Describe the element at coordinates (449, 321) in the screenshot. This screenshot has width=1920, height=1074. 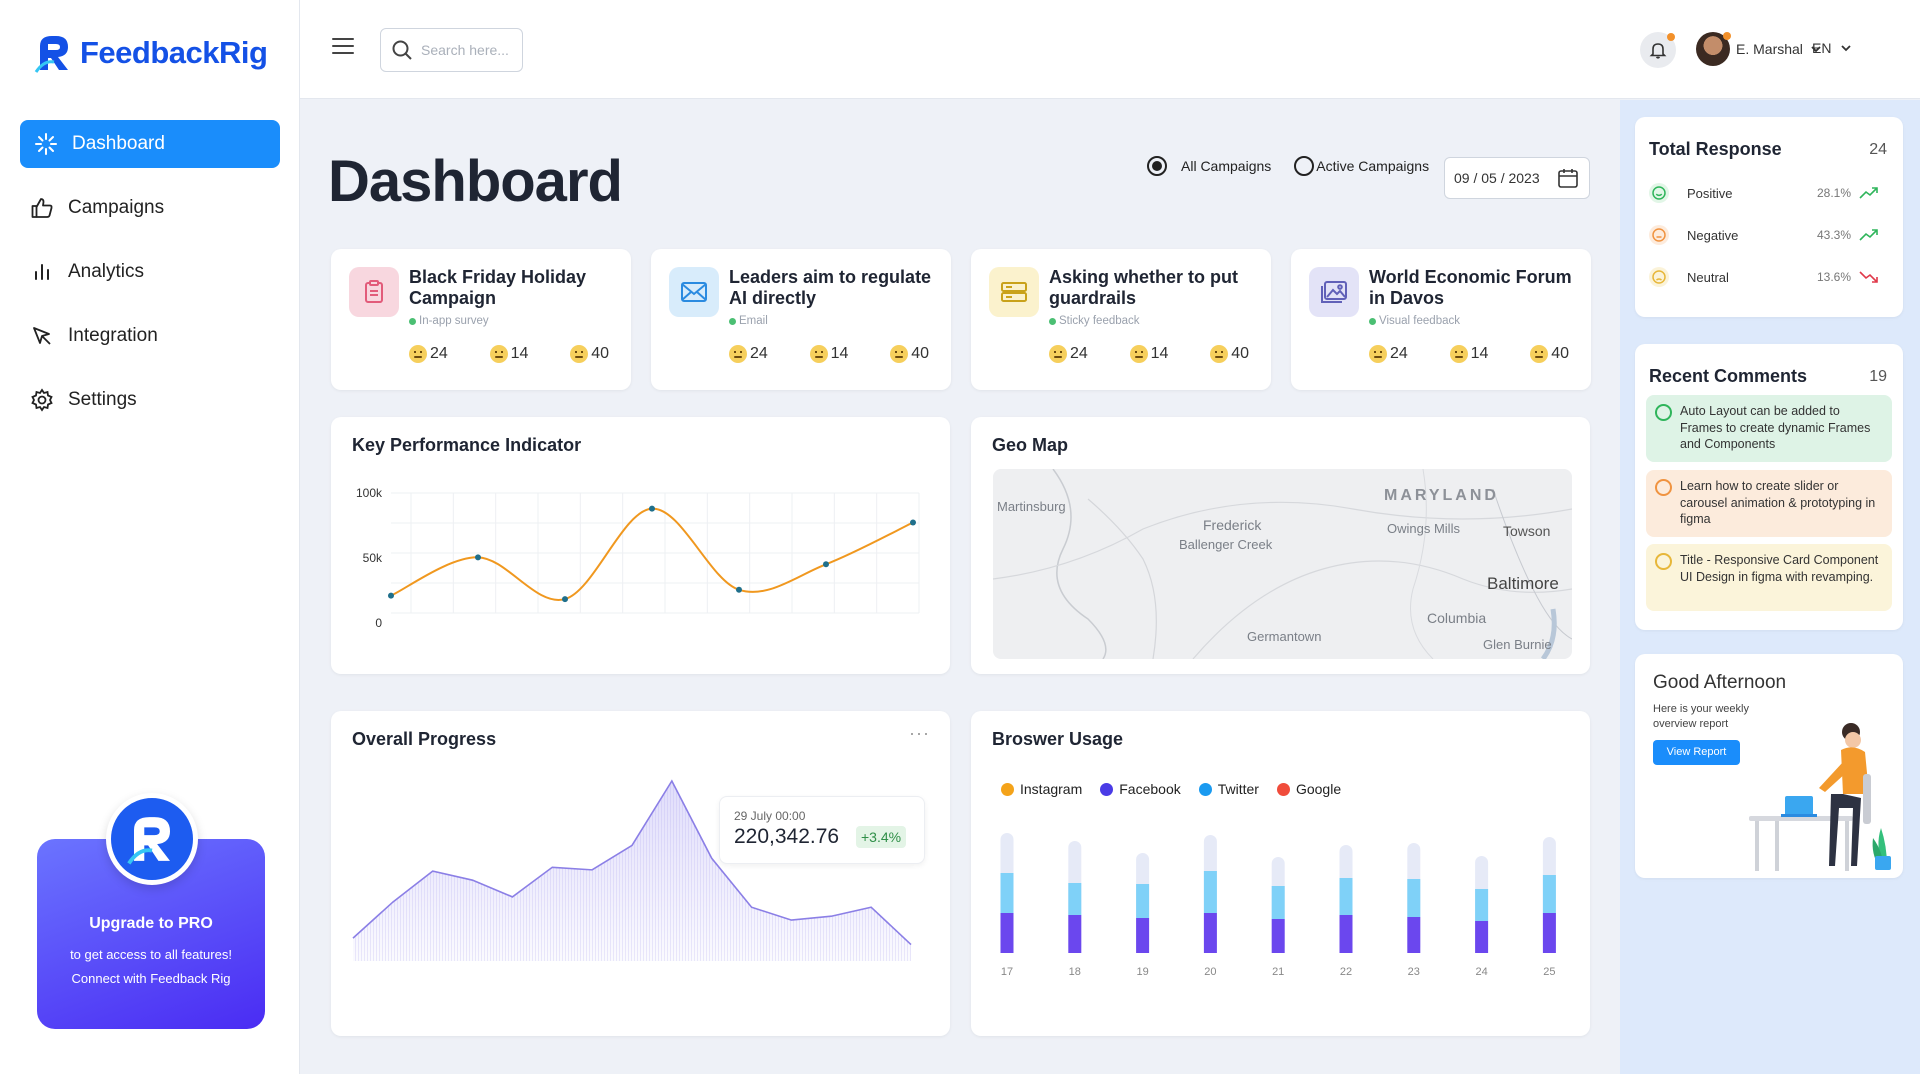
I see `campaign-type: In-app survey` at that location.